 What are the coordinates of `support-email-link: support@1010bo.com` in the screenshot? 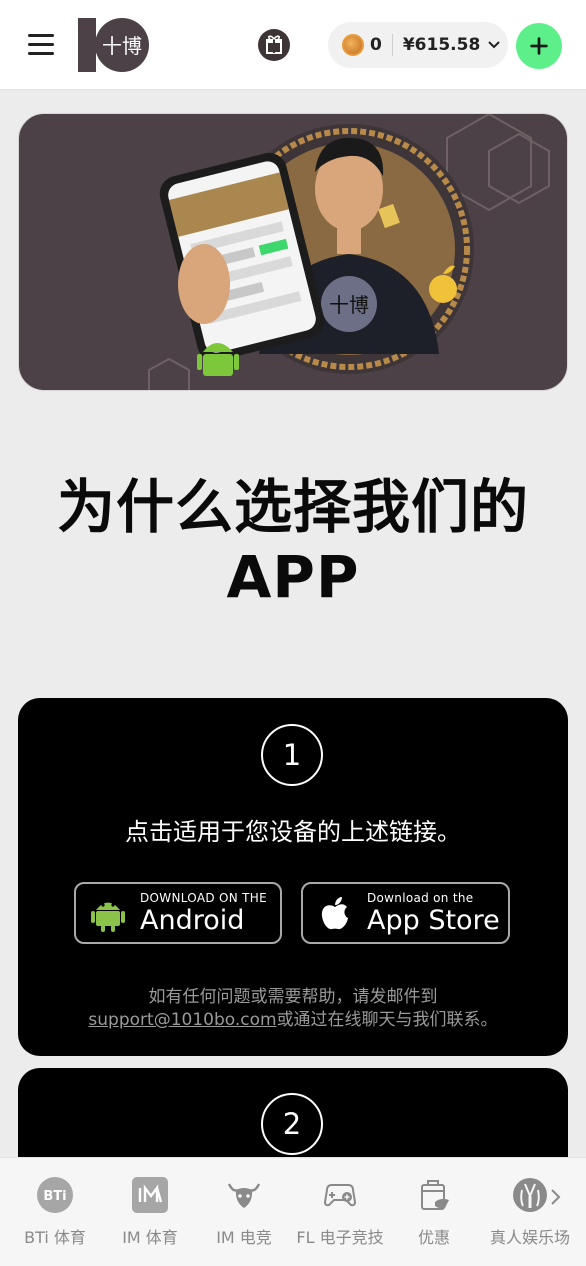 It's located at (182, 1020).